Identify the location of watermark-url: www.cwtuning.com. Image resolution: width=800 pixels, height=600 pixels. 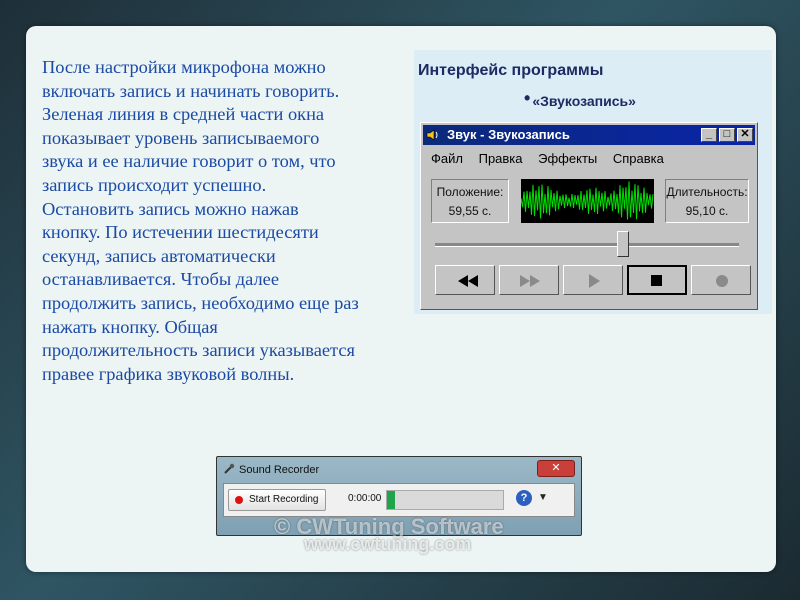
(388, 544).